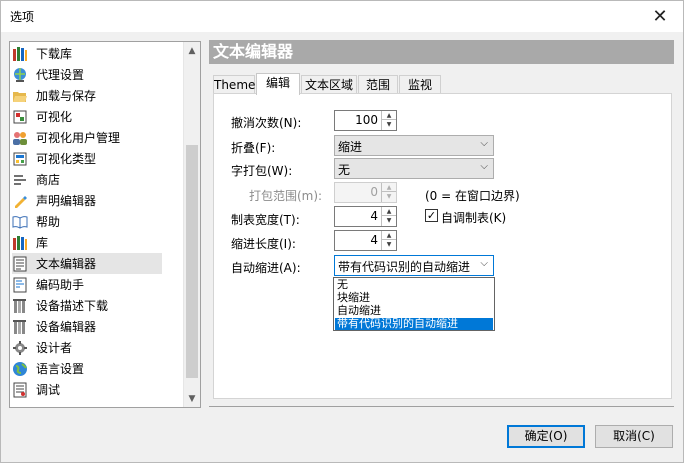 The width and height of the screenshot is (684, 463). I want to click on scroll-up-icon: ▲, so click(192, 50).